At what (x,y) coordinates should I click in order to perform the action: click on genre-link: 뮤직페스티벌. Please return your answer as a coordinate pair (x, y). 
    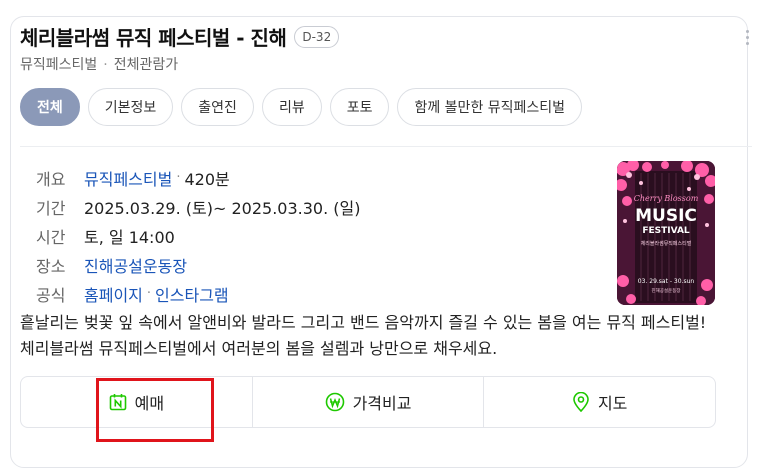
    Looking at the image, I should click on (128, 178).